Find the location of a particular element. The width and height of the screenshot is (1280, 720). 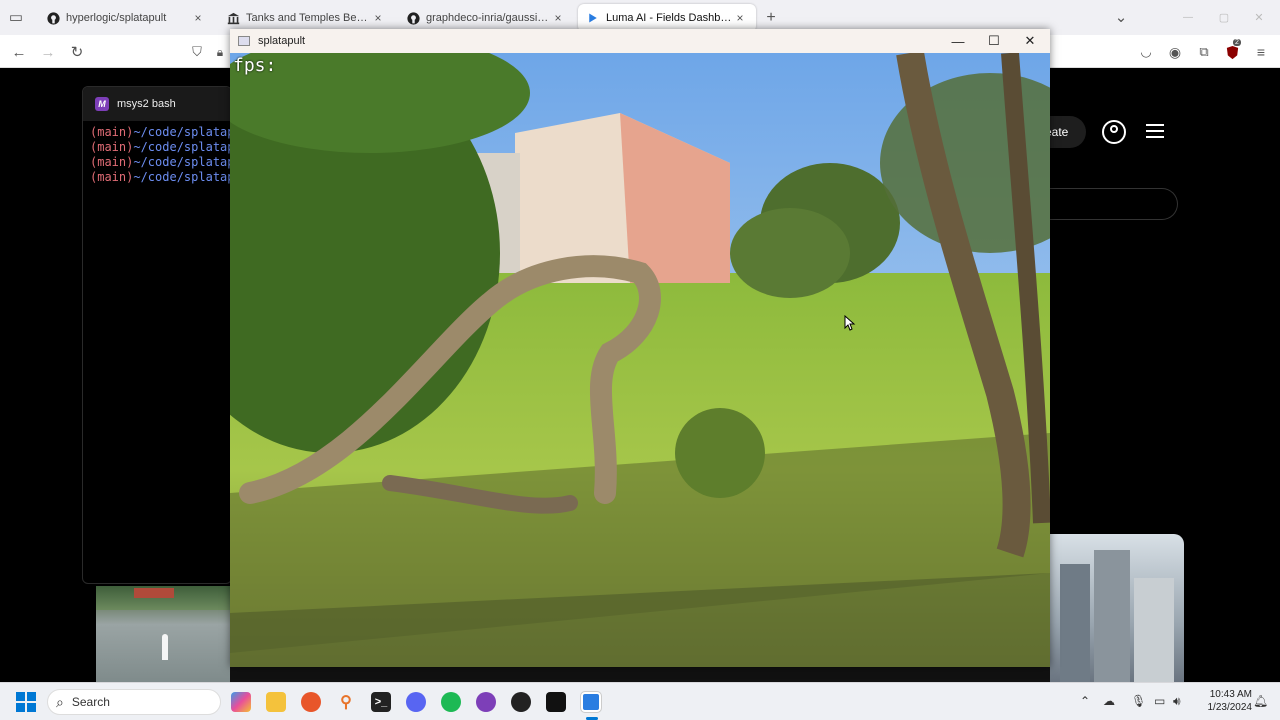

terminal-title-bar: M msys2 bash is located at coordinates (157, 104).